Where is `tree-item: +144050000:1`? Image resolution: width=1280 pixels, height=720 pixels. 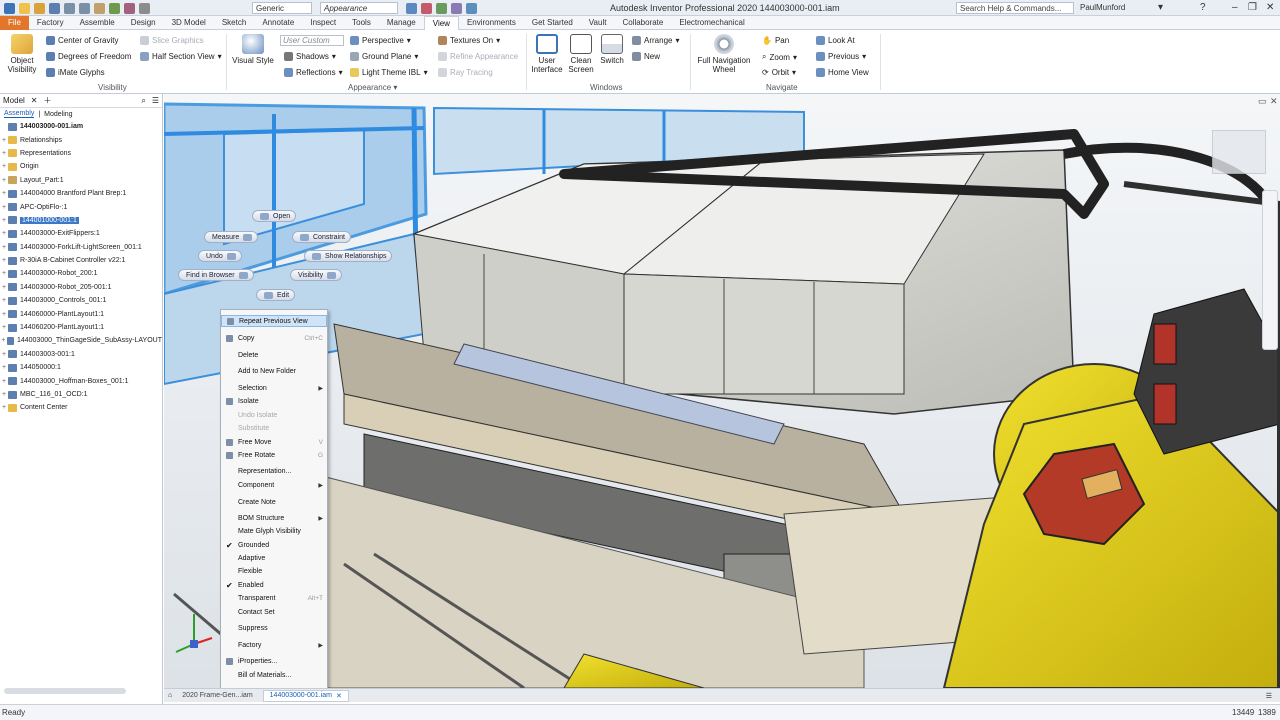 tree-item: +144050000:1 is located at coordinates (81, 367).